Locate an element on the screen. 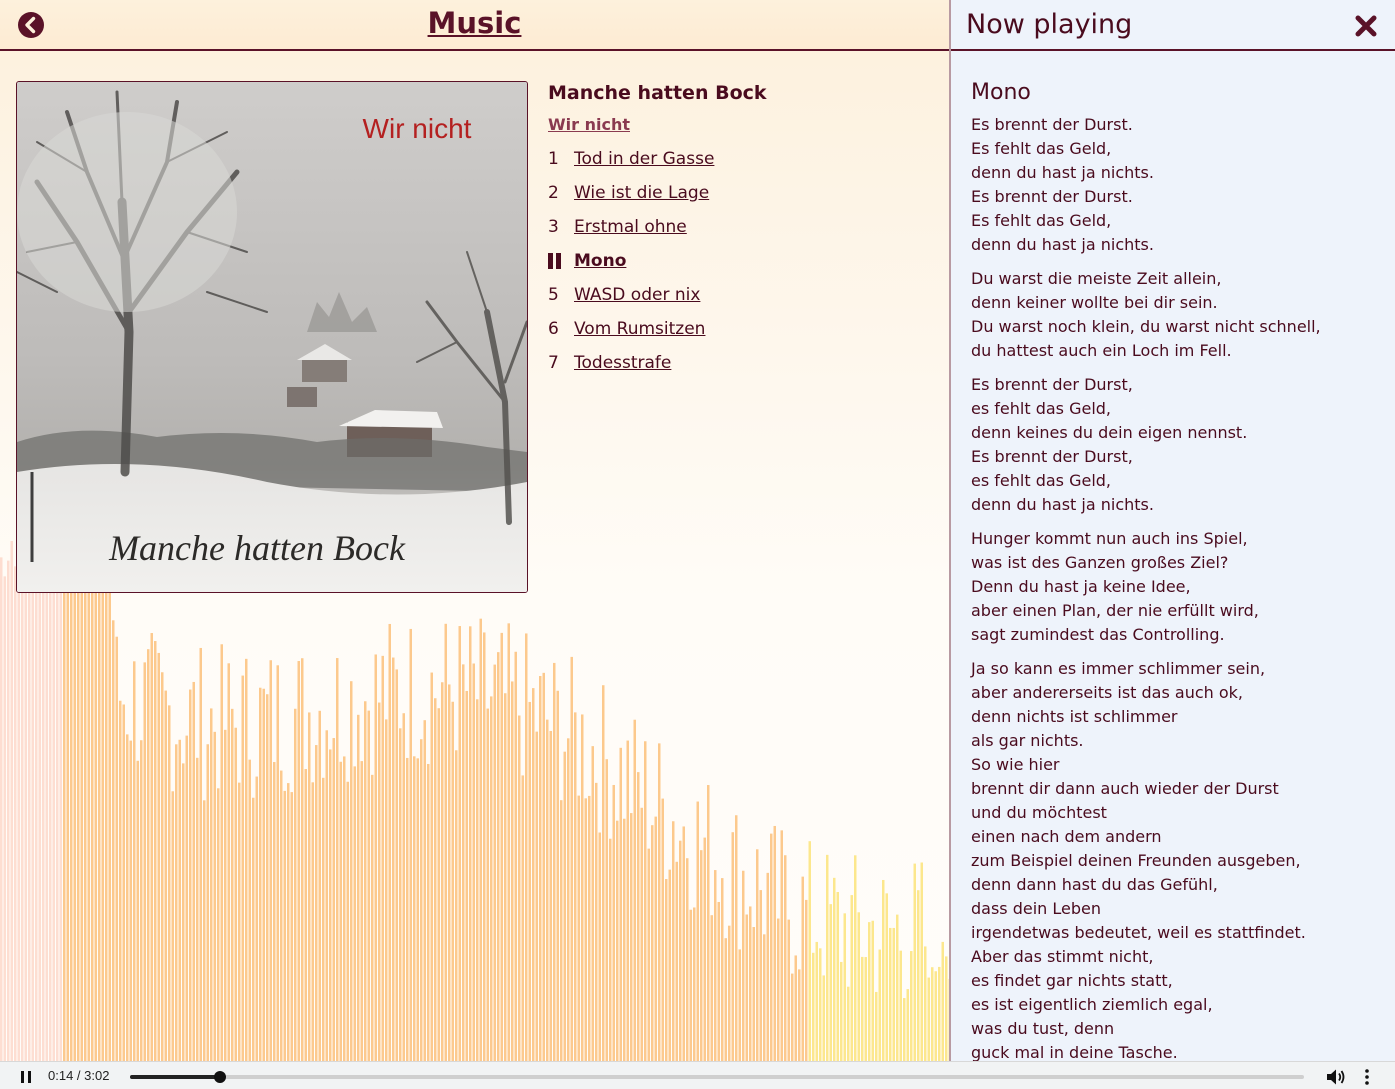 The width and height of the screenshot is (1395, 1089). lyric-line: Hunger kommt nun auch ins Spiel, is located at coordinates (1109, 538).